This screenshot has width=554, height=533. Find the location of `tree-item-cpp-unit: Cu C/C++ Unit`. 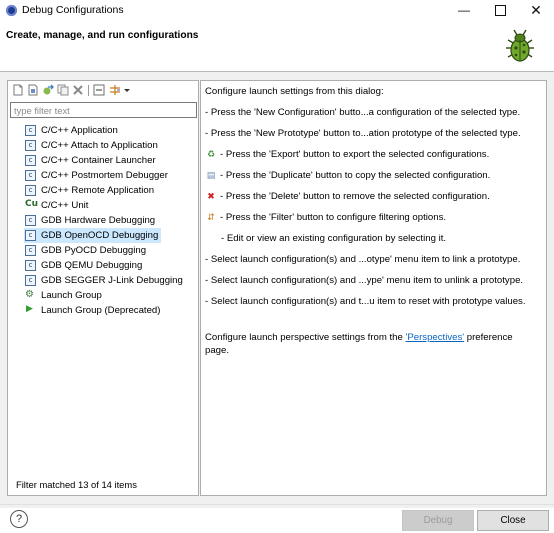

tree-item-cpp-unit: Cu C/C++ Unit is located at coordinates (57, 205).